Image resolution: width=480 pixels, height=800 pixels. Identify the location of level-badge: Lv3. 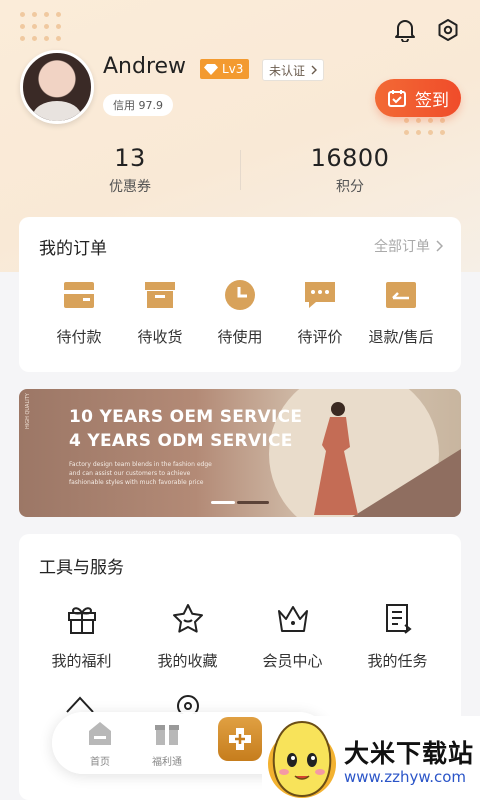
(225, 69).